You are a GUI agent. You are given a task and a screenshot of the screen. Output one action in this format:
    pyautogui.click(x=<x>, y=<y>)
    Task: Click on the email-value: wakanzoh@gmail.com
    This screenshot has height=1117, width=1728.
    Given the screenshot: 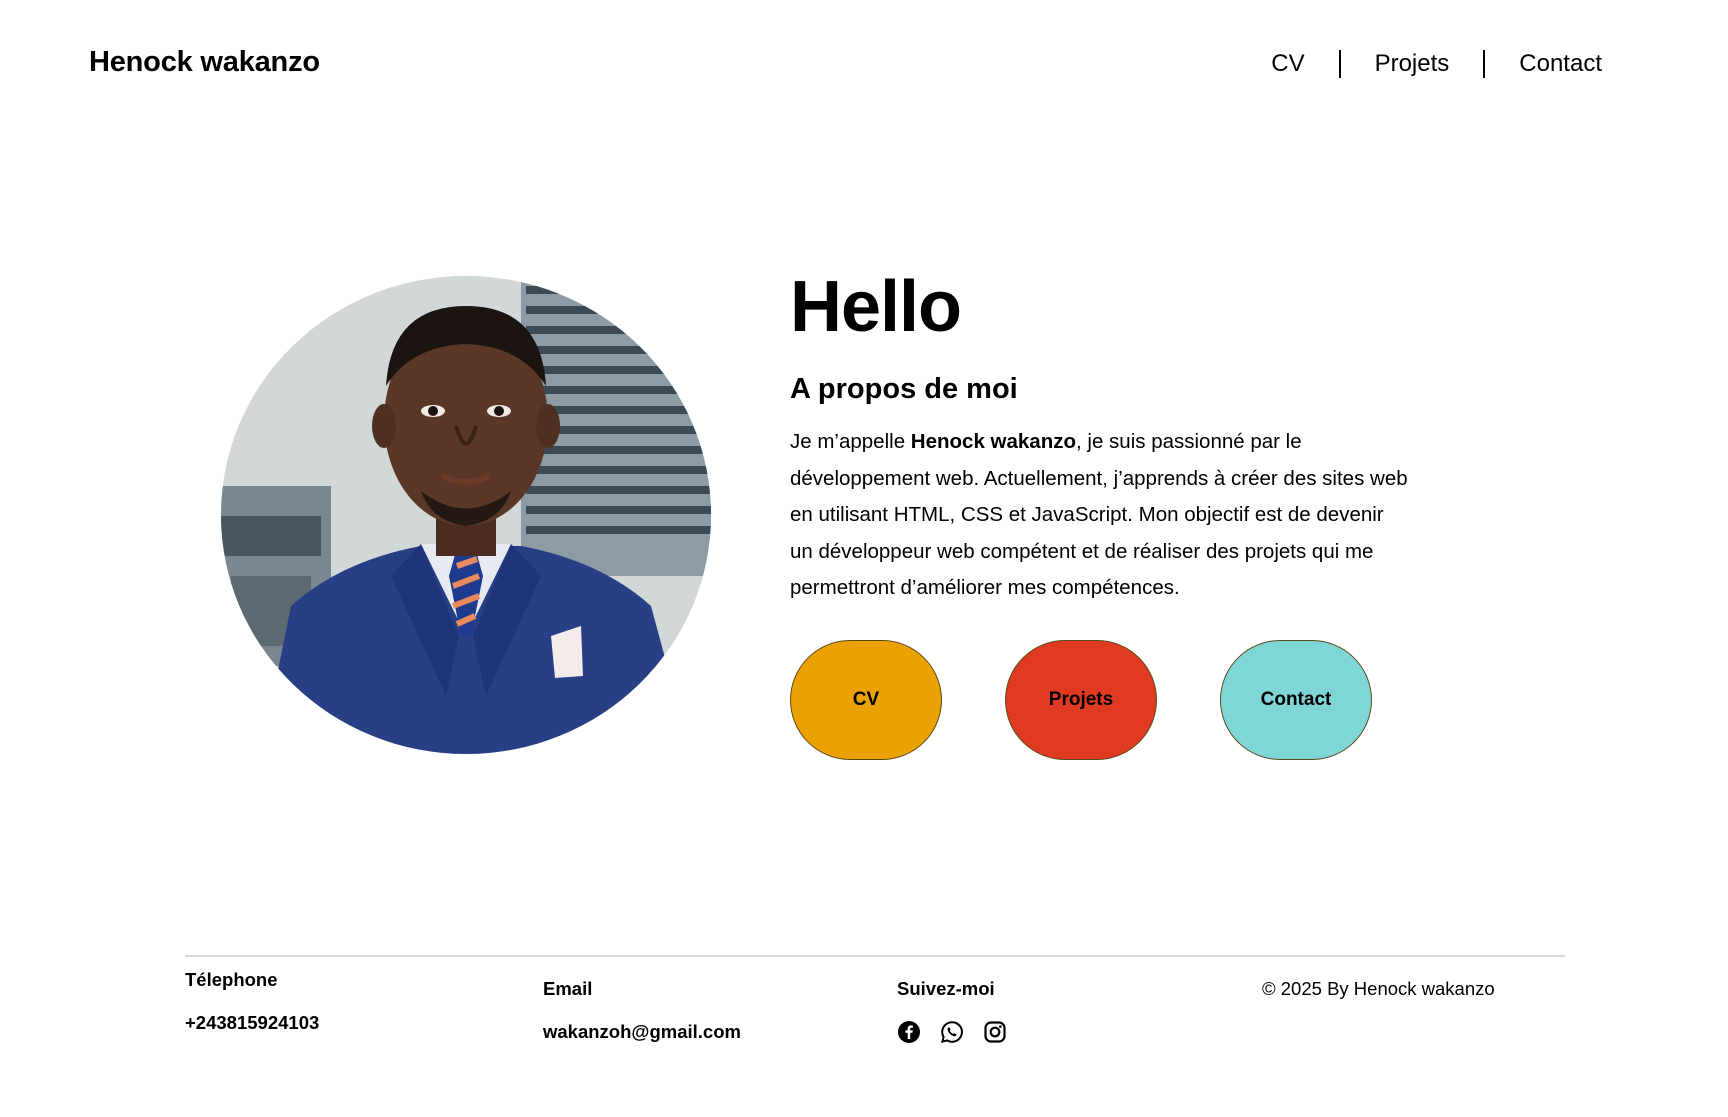 What is the action you would take?
    pyautogui.click(x=642, y=1032)
    